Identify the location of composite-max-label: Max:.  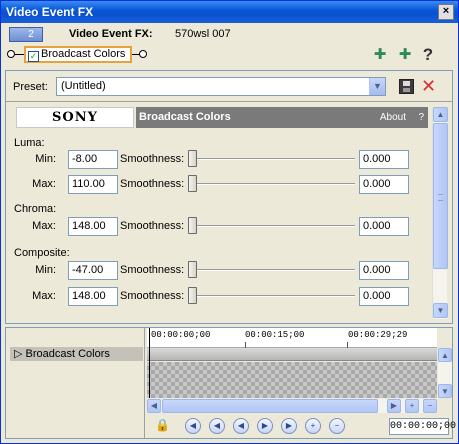
(44, 296).